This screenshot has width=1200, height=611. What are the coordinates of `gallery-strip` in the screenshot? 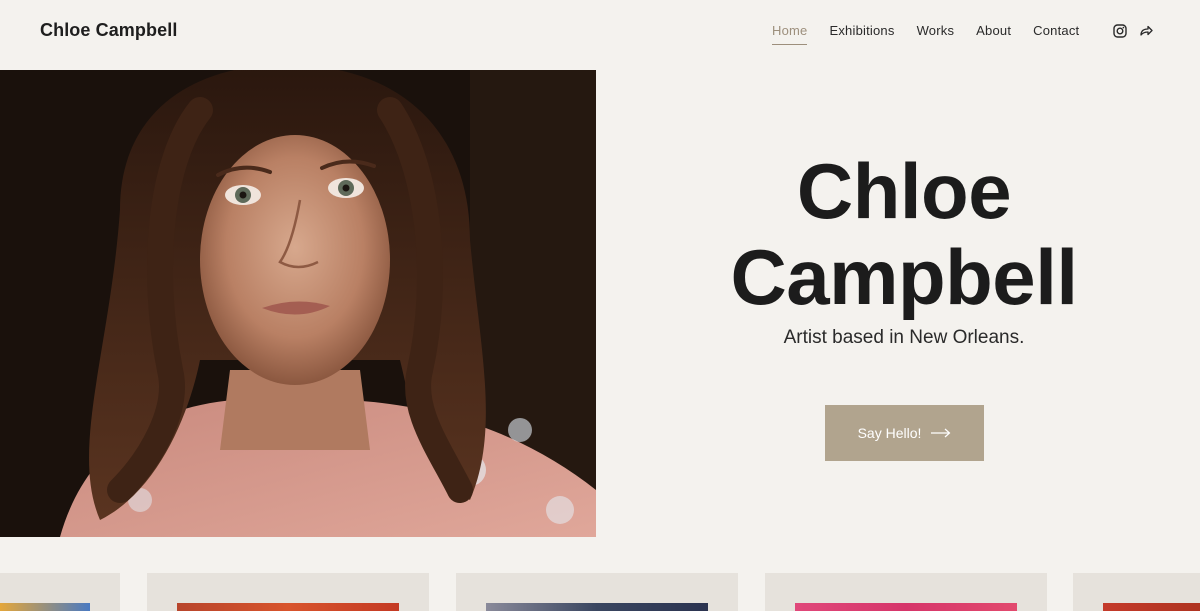 It's located at (600, 592).